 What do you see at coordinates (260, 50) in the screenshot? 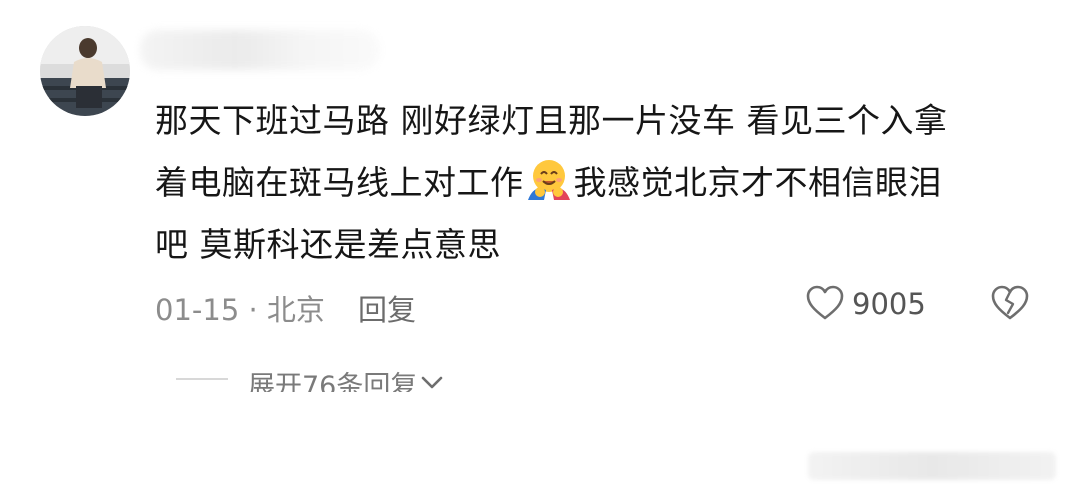
I see `username-blurred` at bounding box center [260, 50].